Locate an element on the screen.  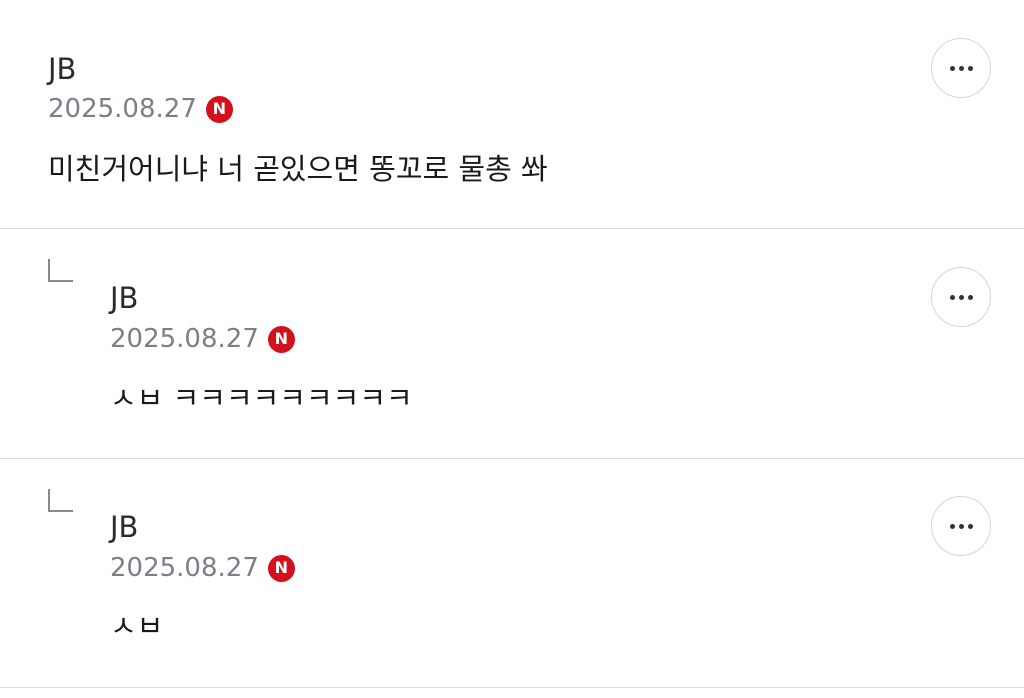
comment-divider is located at coordinates (512, 687).